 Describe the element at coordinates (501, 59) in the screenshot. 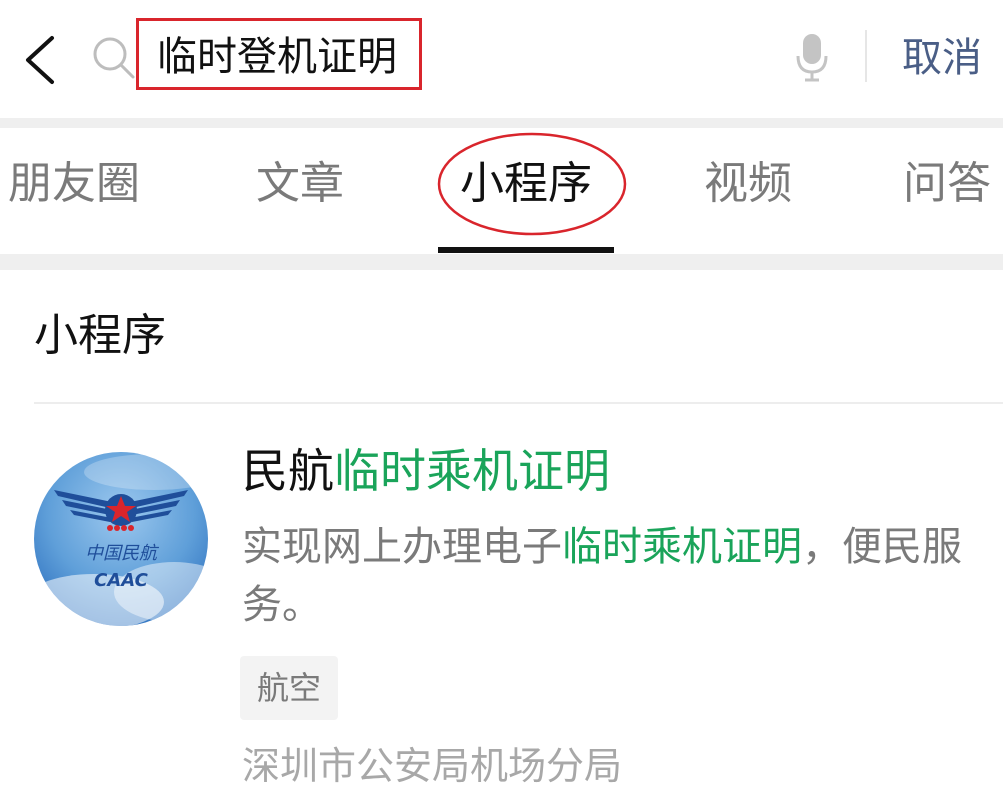

I see `search-bar: 临时登机证明 取消` at that location.